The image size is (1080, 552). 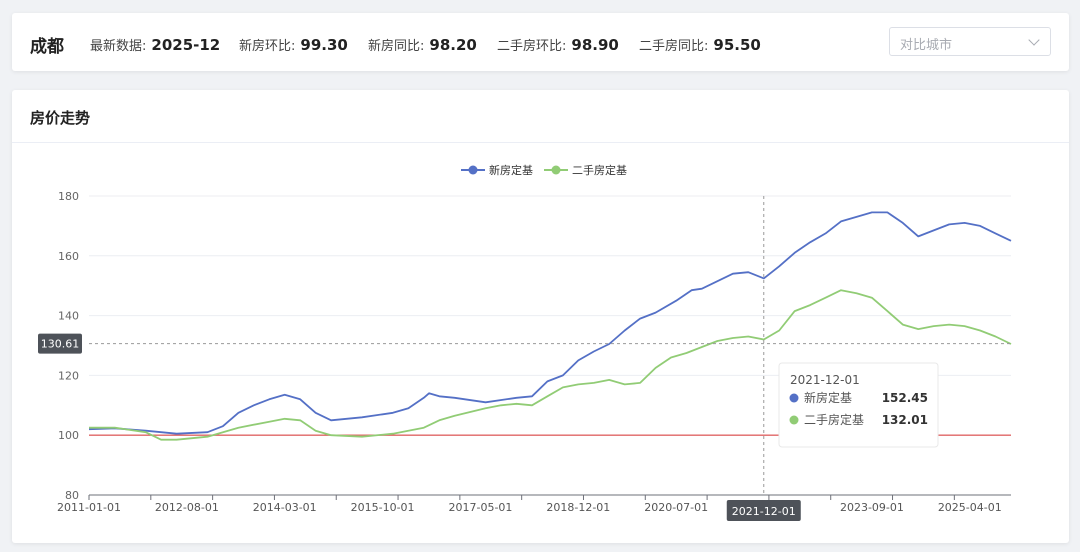 What do you see at coordinates (324, 45) in the screenshot?
I see `stat-value: 99.30` at bounding box center [324, 45].